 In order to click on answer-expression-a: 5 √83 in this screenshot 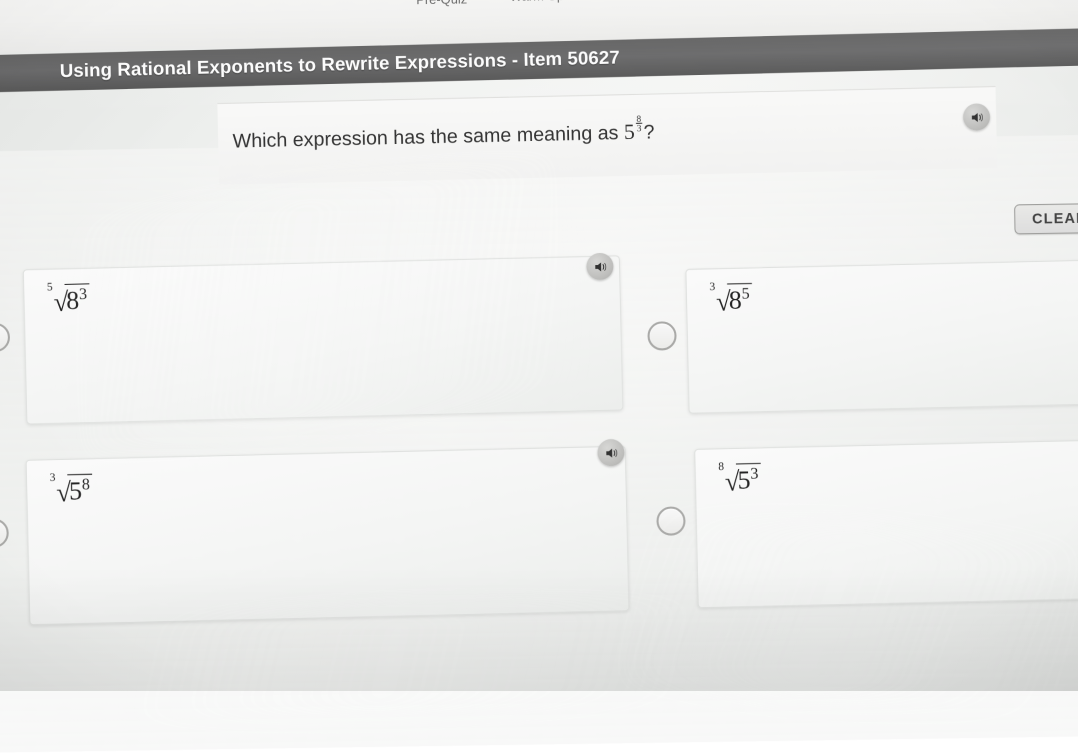, I will do `click(68, 299)`.